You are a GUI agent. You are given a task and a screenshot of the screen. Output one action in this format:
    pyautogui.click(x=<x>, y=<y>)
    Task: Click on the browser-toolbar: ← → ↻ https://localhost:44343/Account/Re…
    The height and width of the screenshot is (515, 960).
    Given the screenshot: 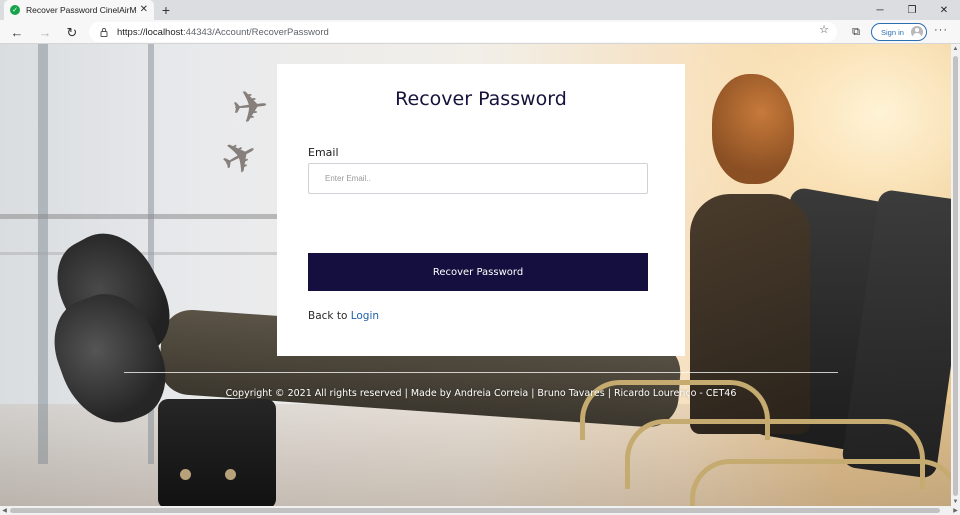 What is the action you would take?
    pyautogui.click(x=480, y=32)
    